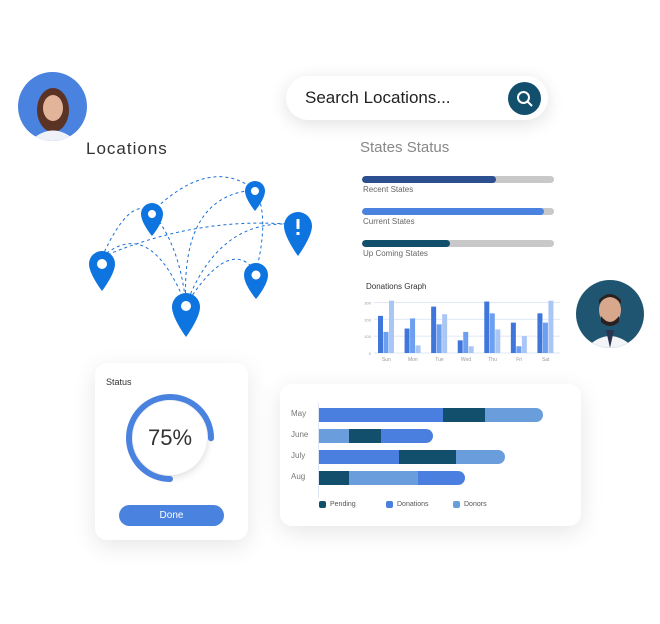  I want to click on bar-Thu-B, so click(492, 333).